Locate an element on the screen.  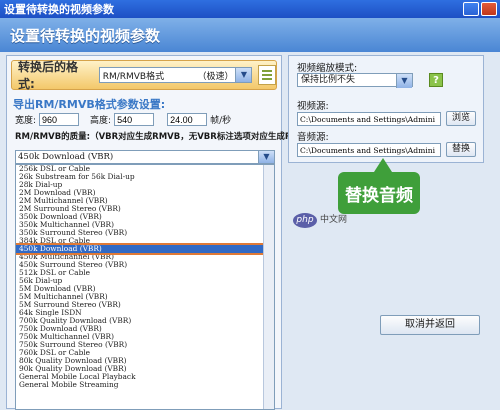
cancel-return-button: 取消并返回 is located at coordinates (430, 325).